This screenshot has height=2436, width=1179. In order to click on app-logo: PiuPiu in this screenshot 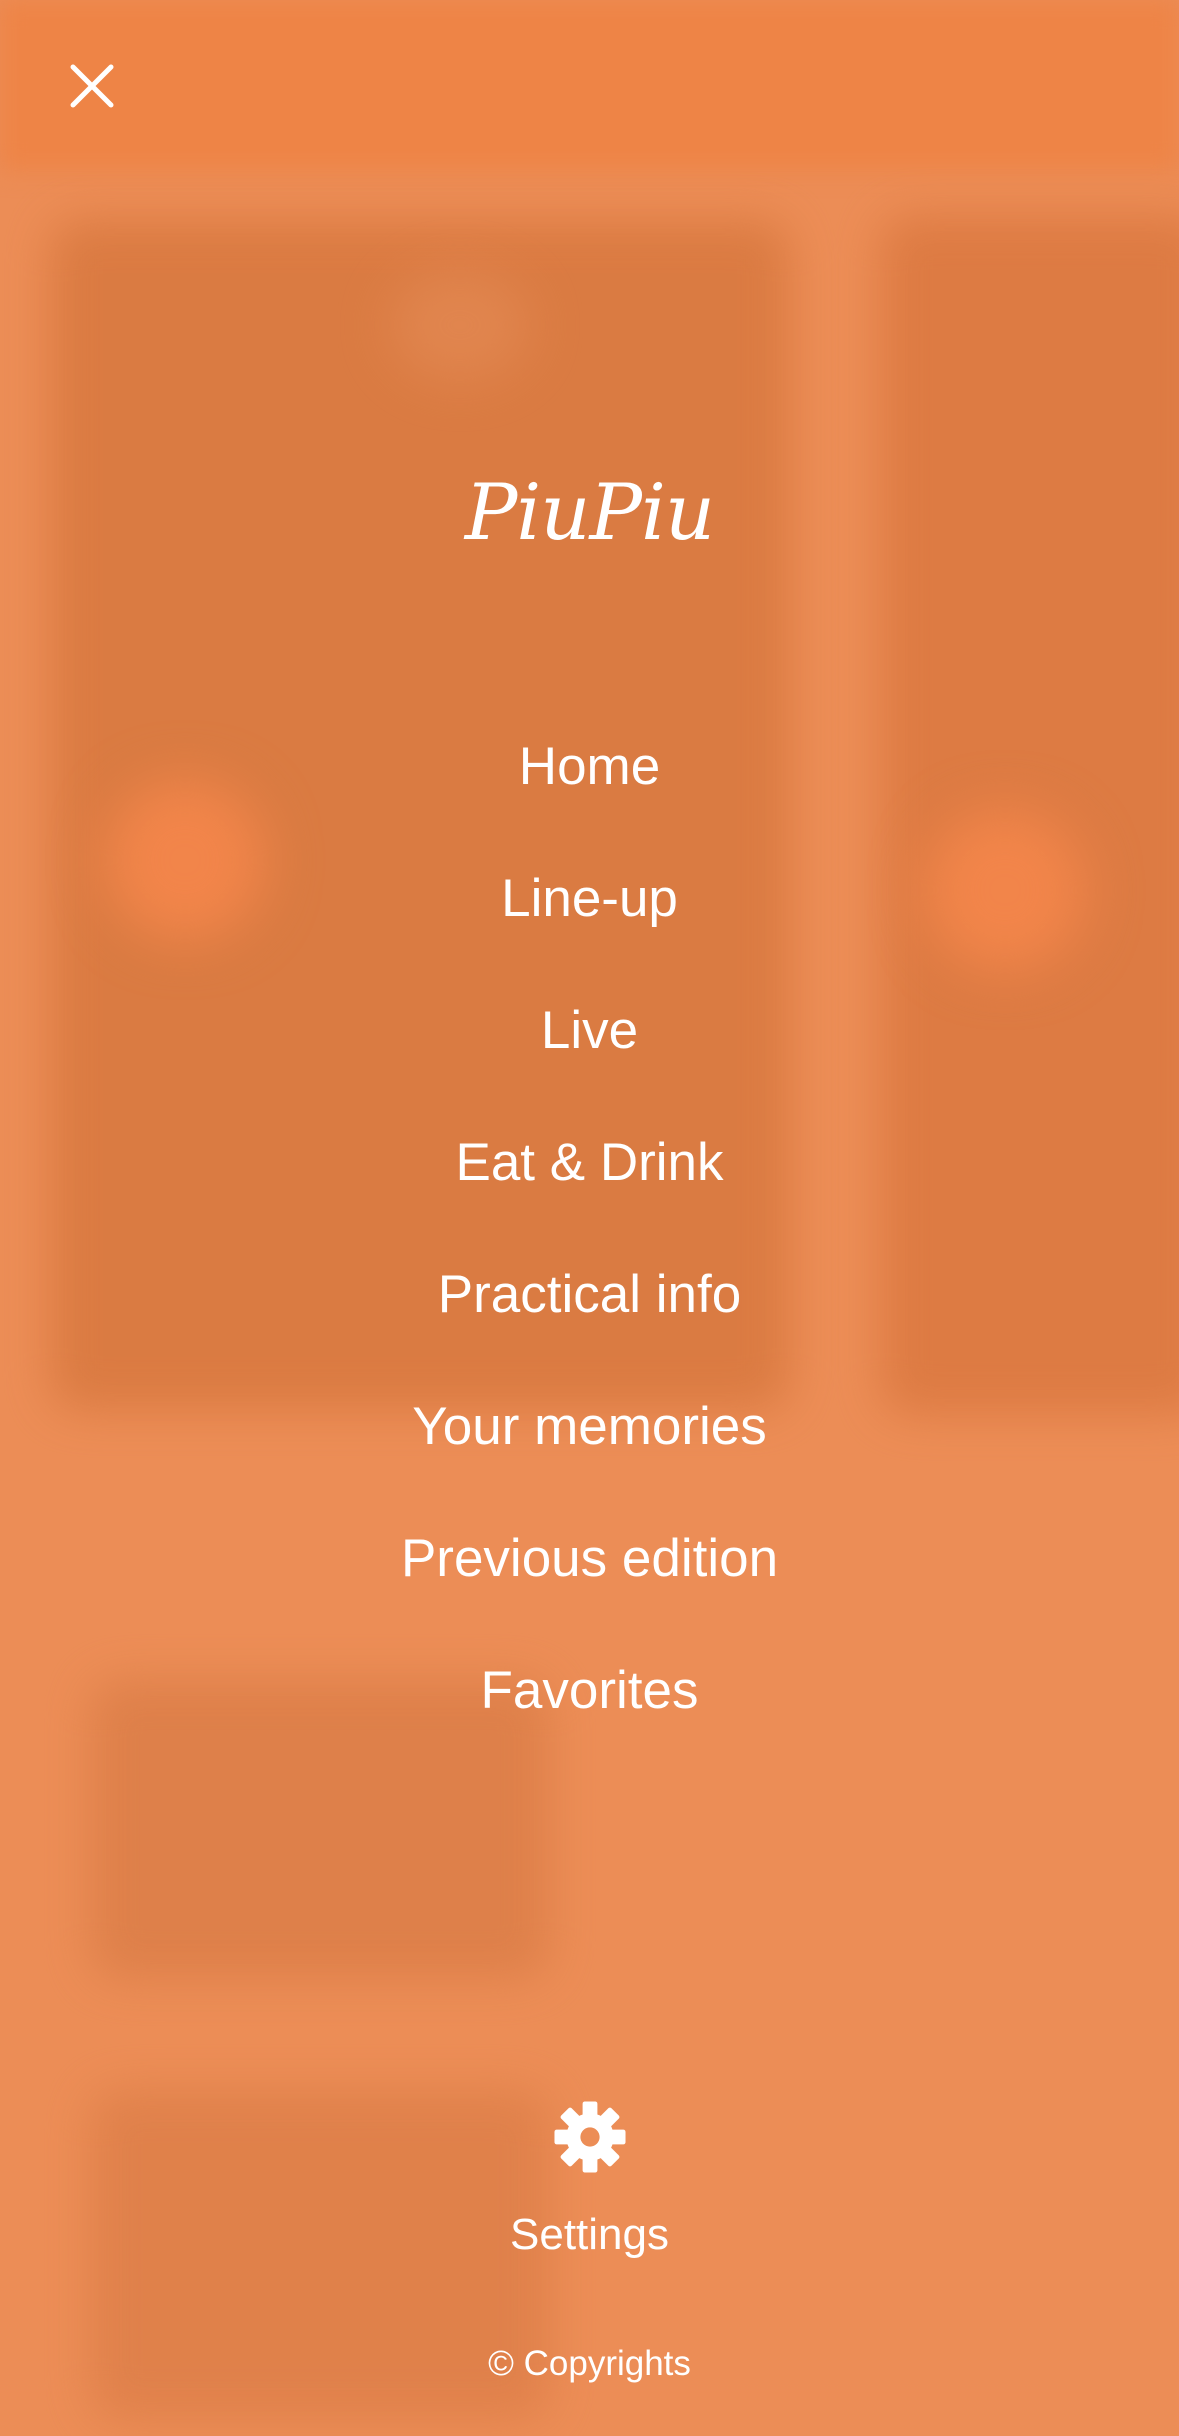, I will do `click(589, 513)`.